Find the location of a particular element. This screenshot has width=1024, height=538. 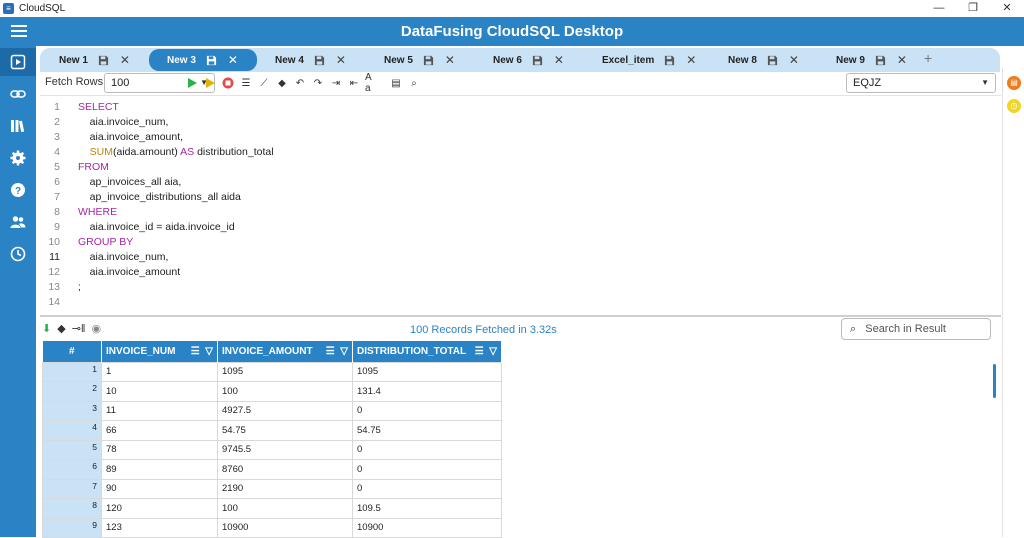

editor-line: 5 FROM is located at coordinates (490, 167).